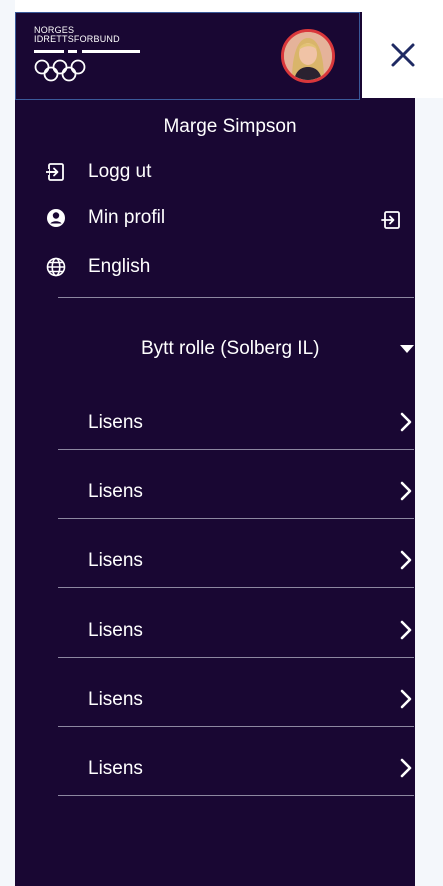 The width and height of the screenshot is (443, 886). What do you see at coordinates (127, 217) in the screenshot?
I see `menu-item-label: Min profil` at bounding box center [127, 217].